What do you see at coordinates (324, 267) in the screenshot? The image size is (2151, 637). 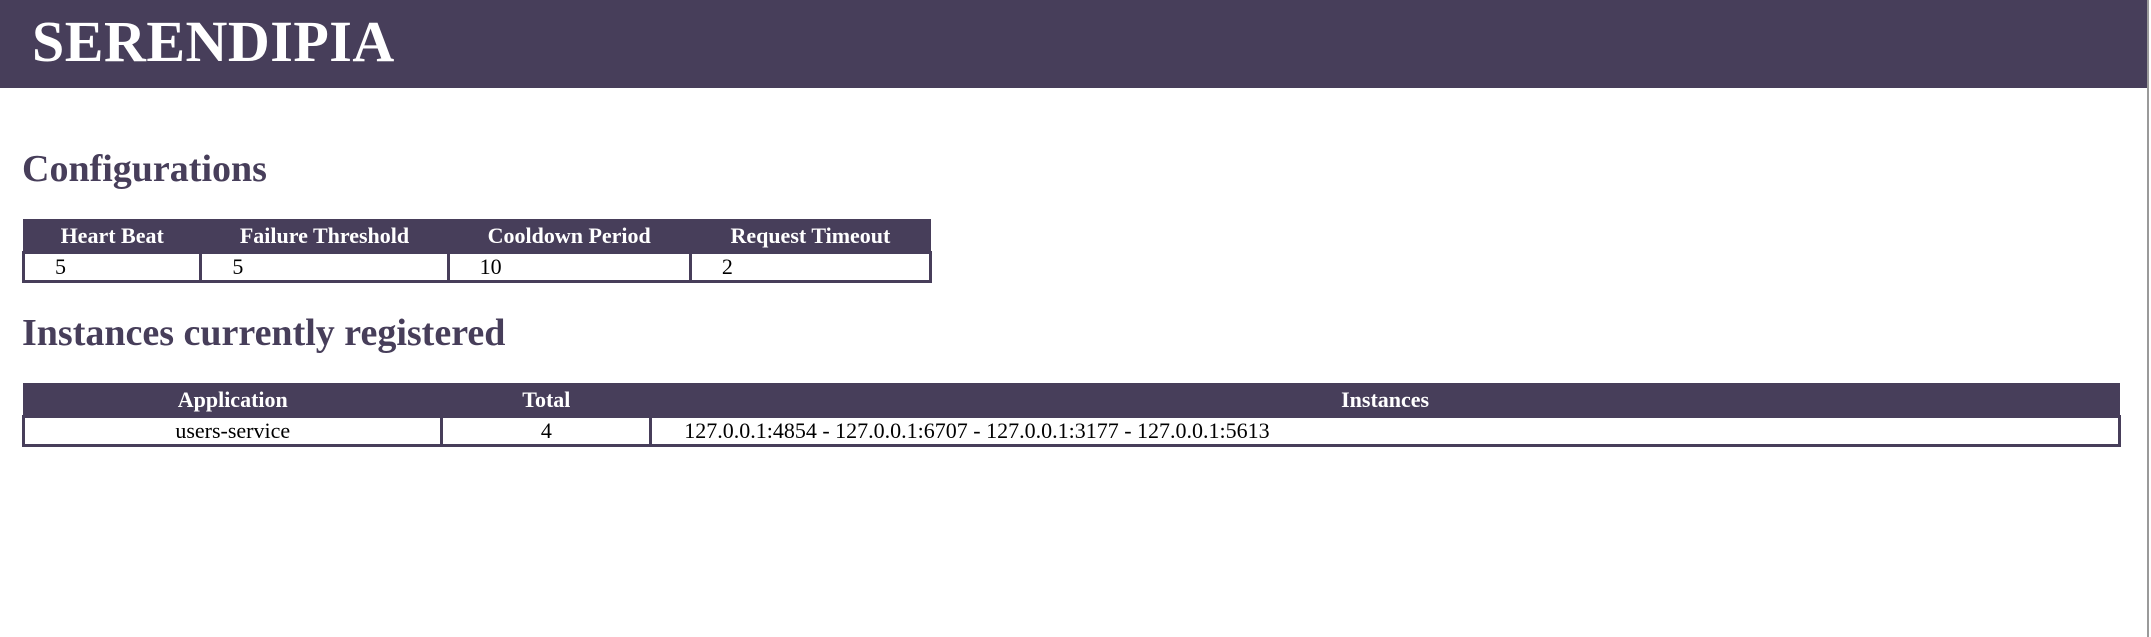 I see `failure-threshold-value: 5` at bounding box center [324, 267].